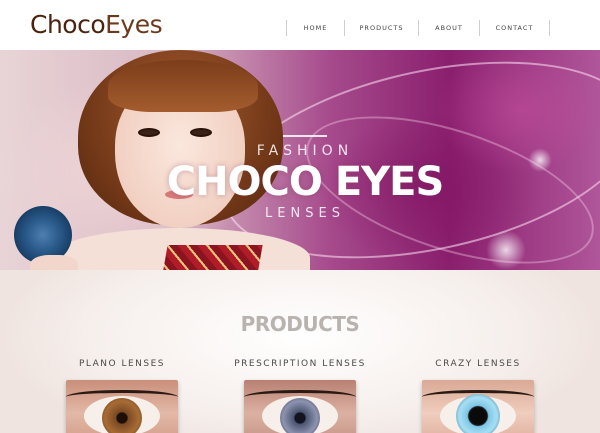 The image size is (600, 433). What do you see at coordinates (183, 86) in the screenshot?
I see `model-bangs` at bounding box center [183, 86].